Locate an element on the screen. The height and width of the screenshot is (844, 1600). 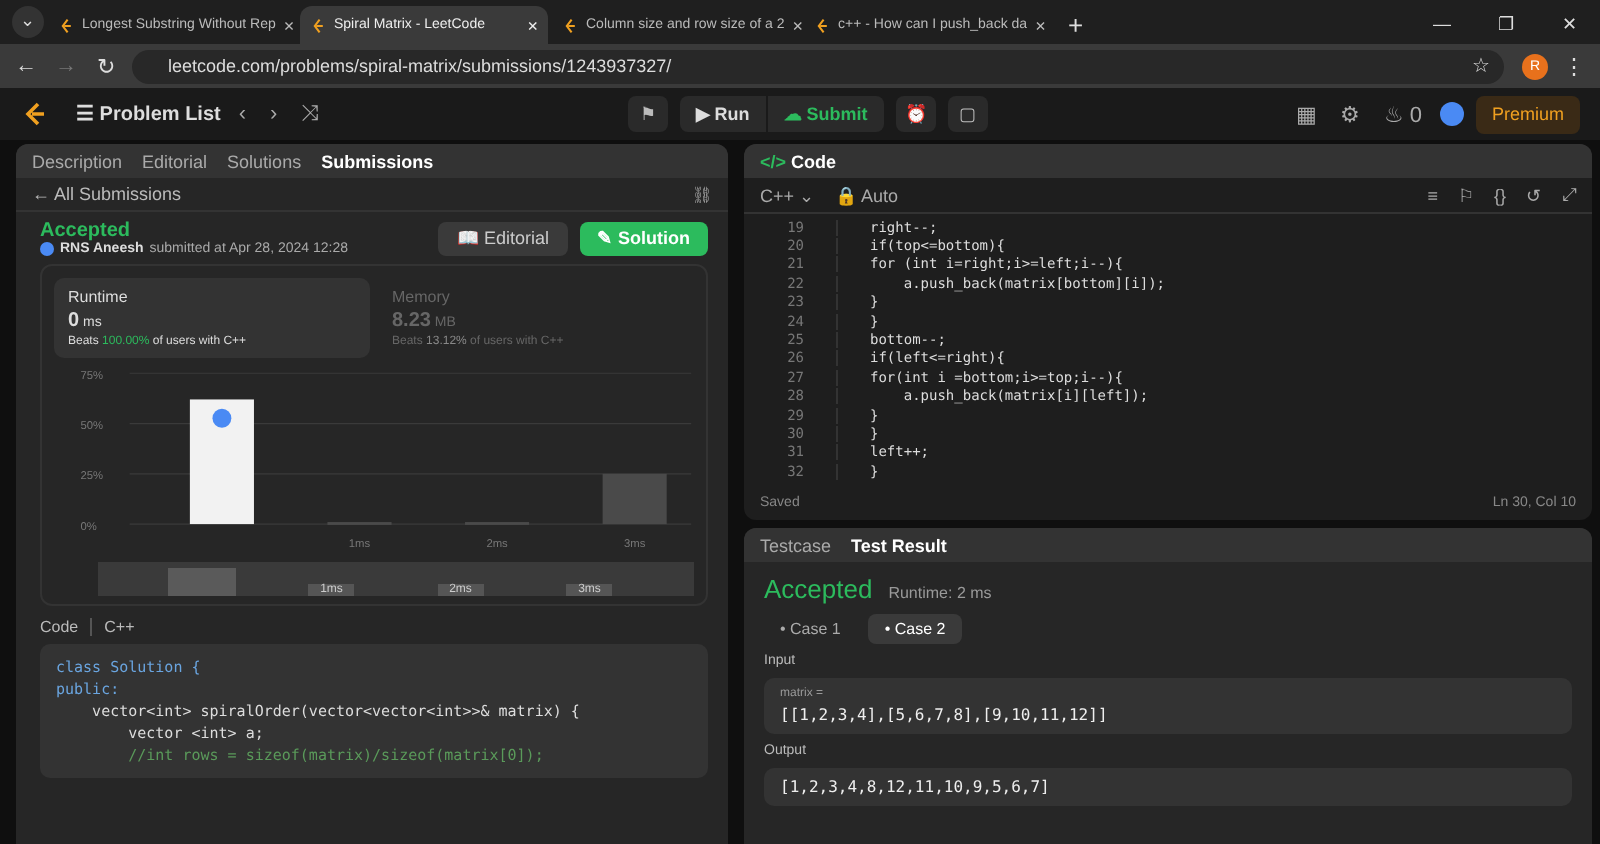
editorial-button: 📖 Editorial is located at coordinates (502, 238).